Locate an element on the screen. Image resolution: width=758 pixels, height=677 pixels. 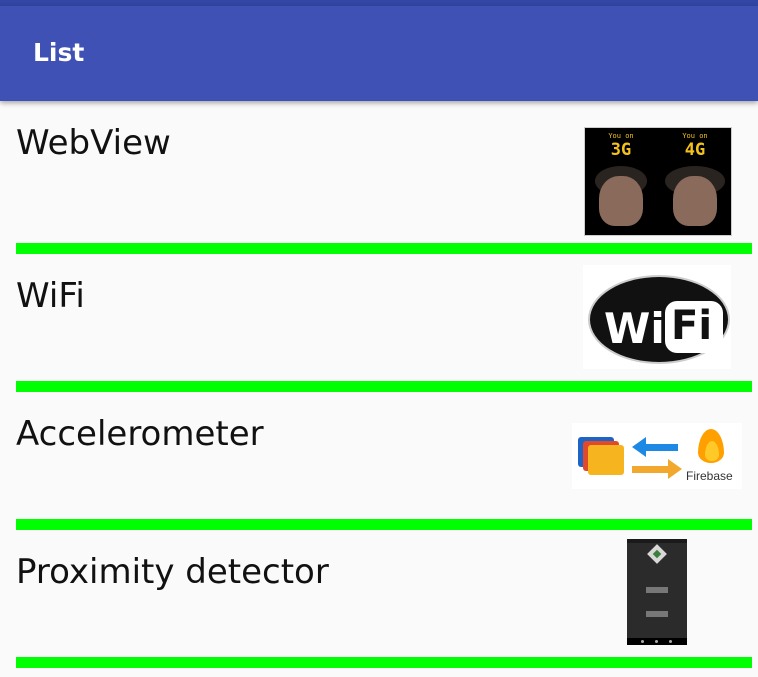
app-bar: List is located at coordinates (379, 53).